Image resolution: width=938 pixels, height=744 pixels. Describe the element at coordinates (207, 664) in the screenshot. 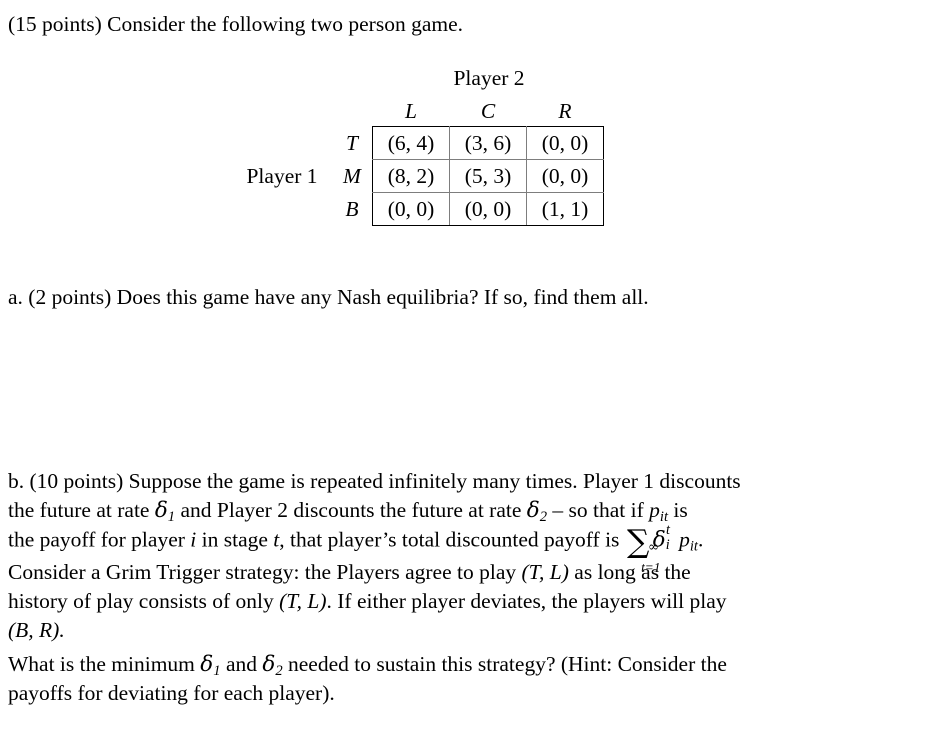

I see `delta-1-symbol-2: δ` at that location.